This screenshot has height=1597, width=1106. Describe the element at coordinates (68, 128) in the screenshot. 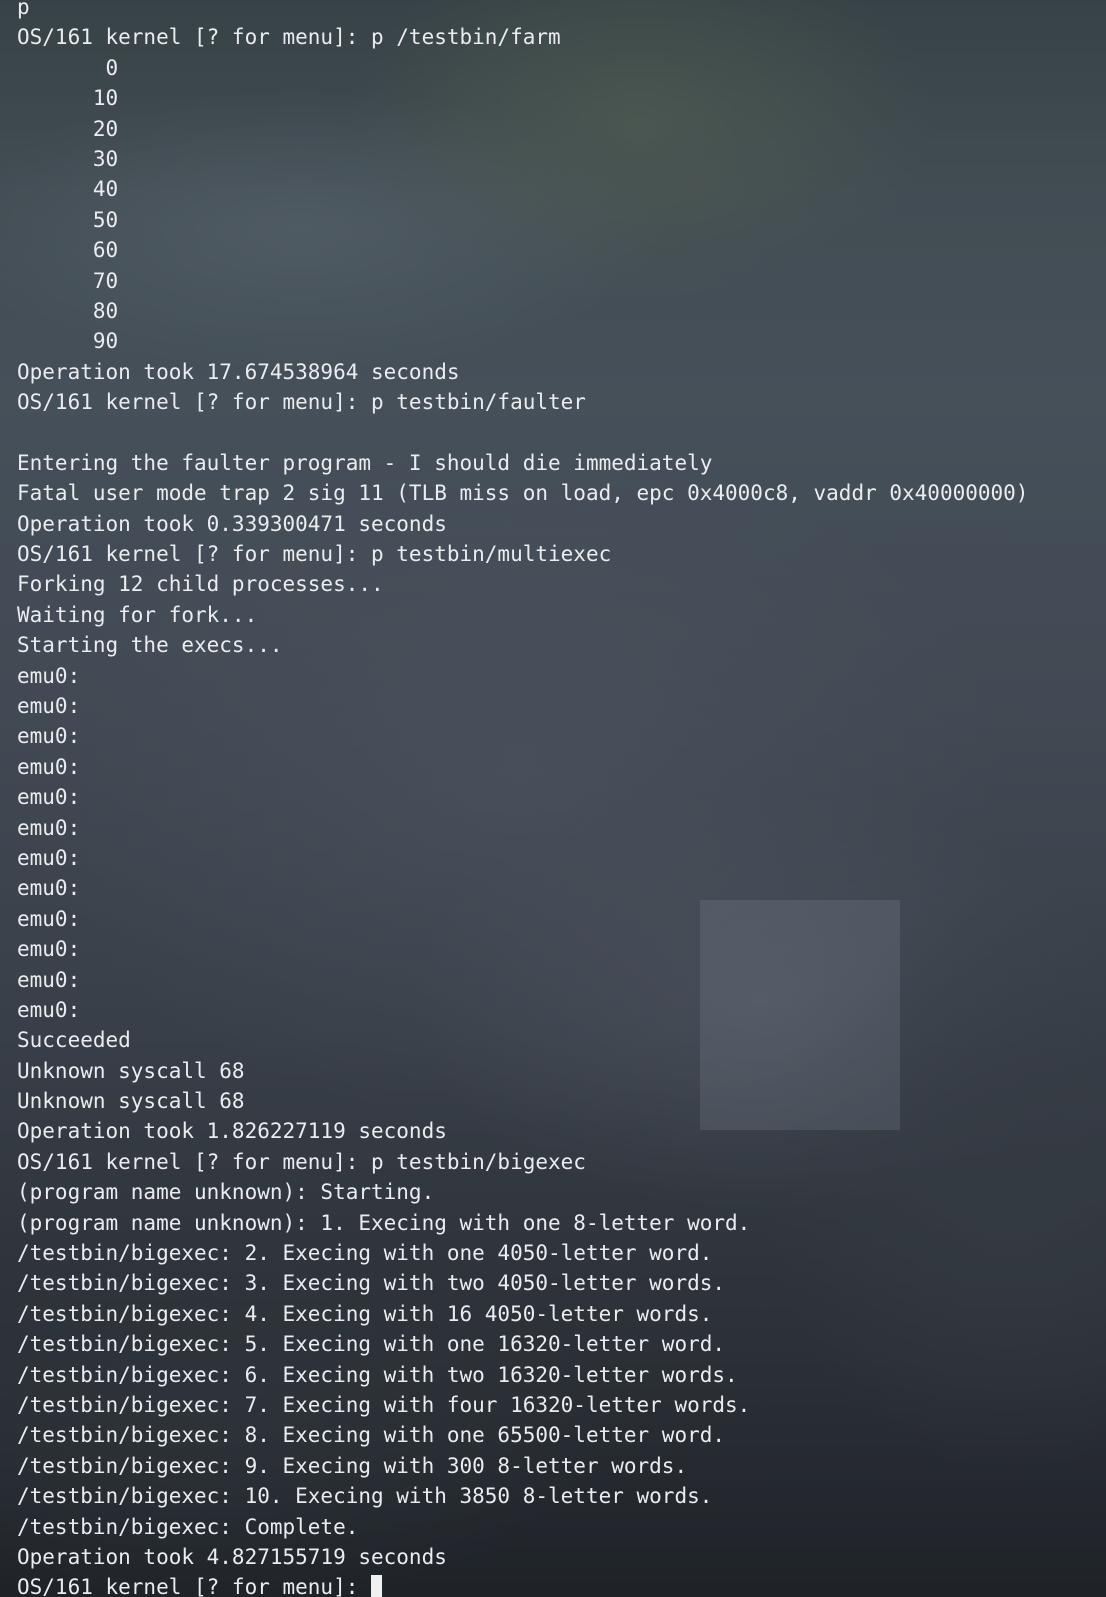

I see `terminal-line: 20` at that location.